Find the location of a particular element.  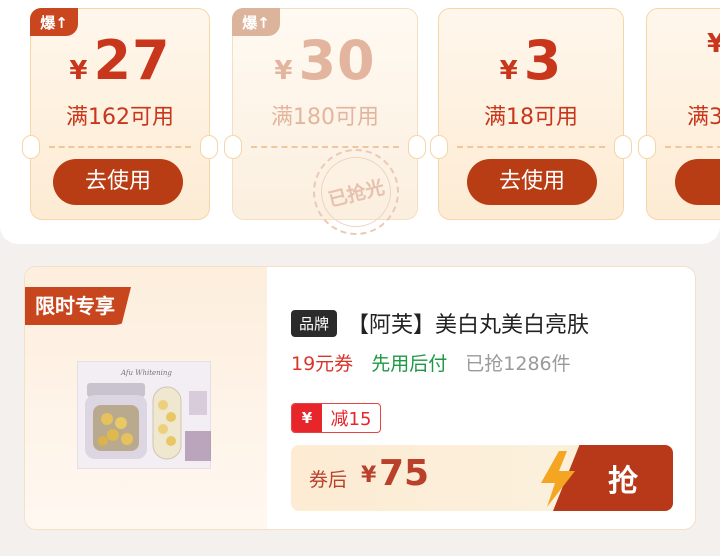

product-image: Afu Whitening is located at coordinates (144, 415).